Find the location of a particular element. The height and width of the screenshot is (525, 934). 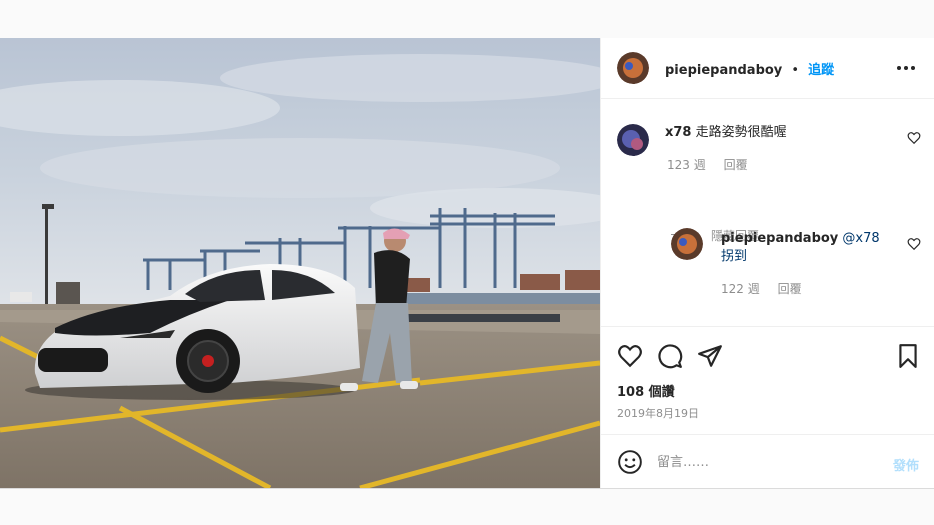

send-icon is located at coordinates (710, 356).